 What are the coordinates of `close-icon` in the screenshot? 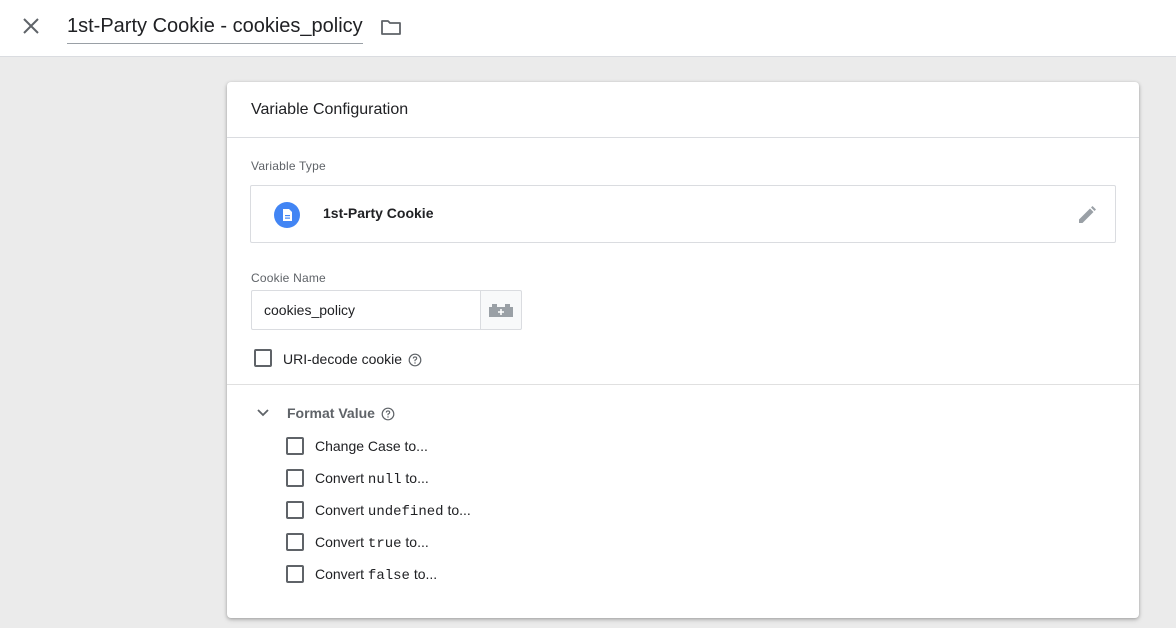 It's located at (31, 26).